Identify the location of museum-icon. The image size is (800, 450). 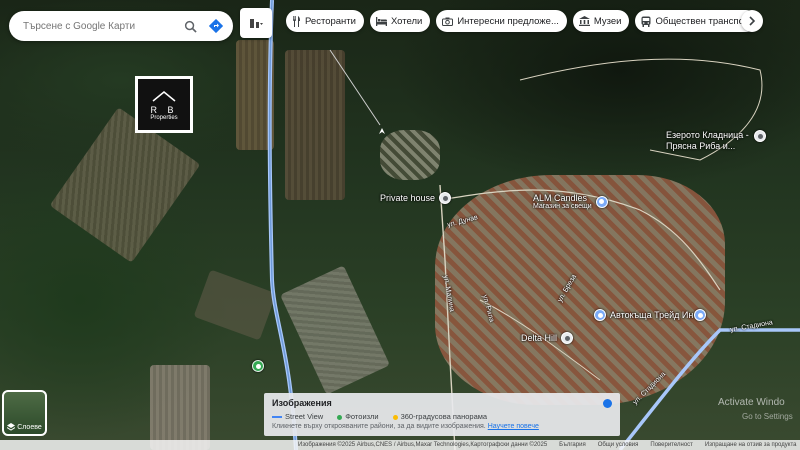
(584, 21).